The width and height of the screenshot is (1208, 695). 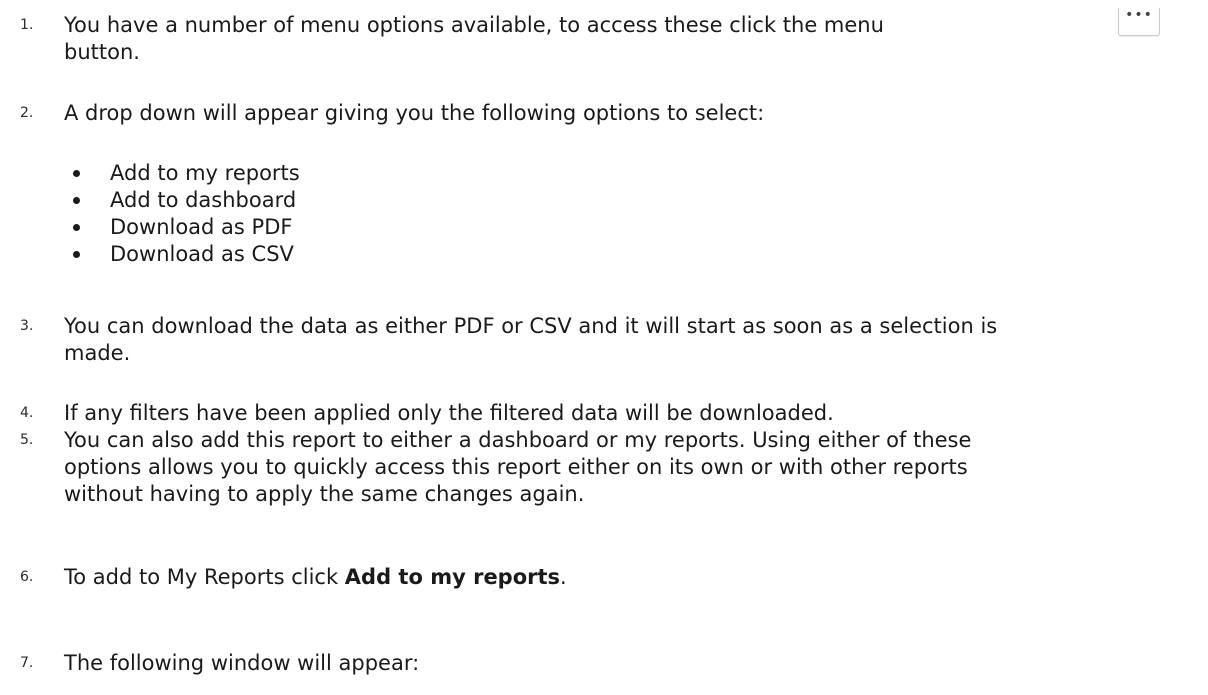 What do you see at coordinates (604, 200) in the screenshot?
I see `list-item: Add to dashboard` at bounding box center [604, 200].